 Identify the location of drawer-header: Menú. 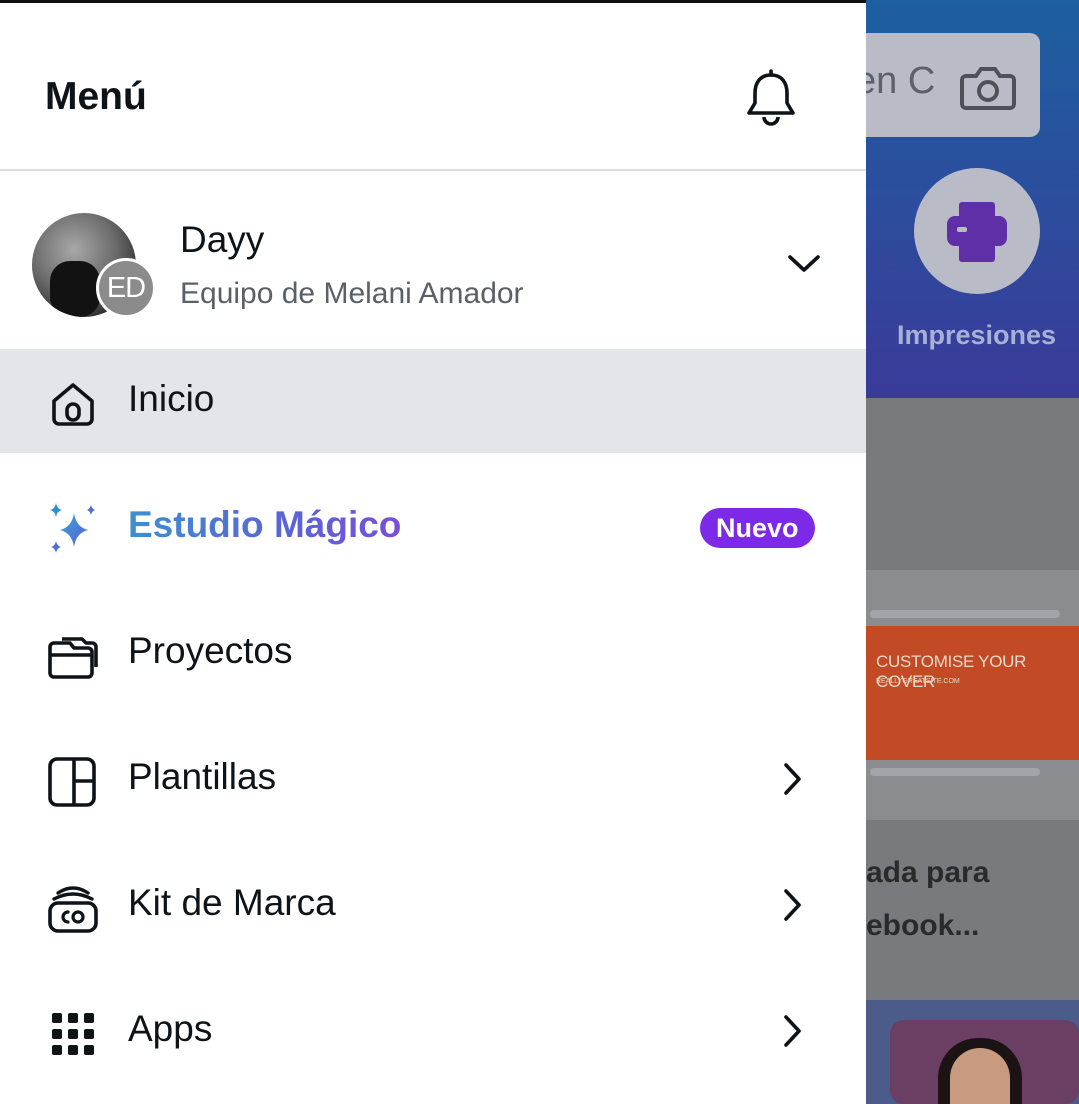
(433, 87).